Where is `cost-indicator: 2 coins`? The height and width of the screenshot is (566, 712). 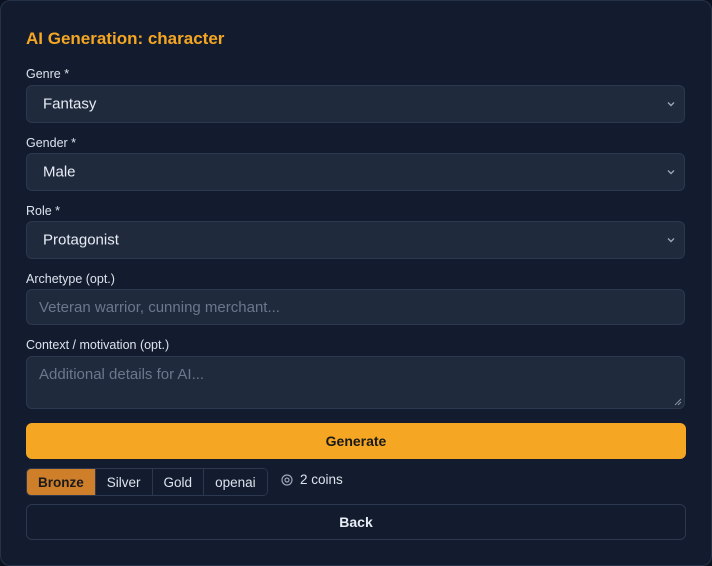
cost-indicator: 2 coins is located at coordinates (312, 479).